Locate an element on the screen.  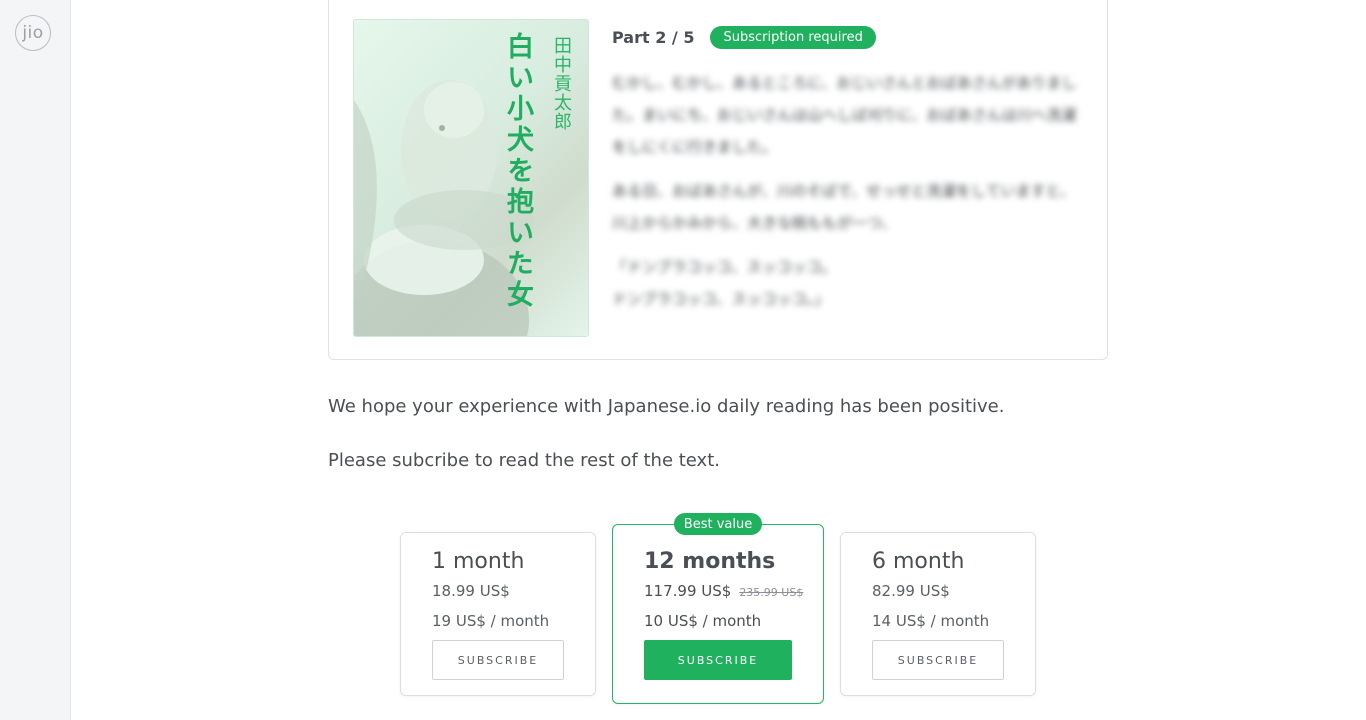
plan-price: 117.99 US$ 235.99 US$ is located at coordinates (723, 591).